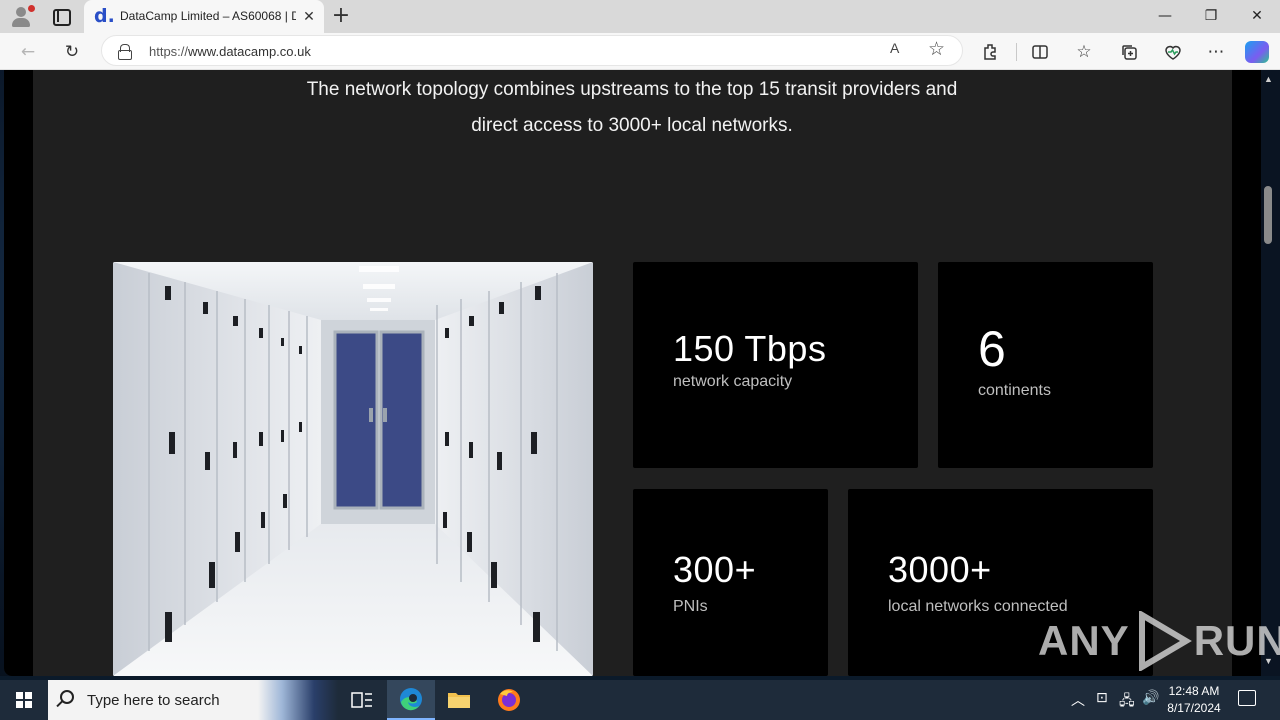 The height and width of the screenshot is (720, 1280). What do you see at coordinates (1084, 640) in the screenshot?
I see `watermark-left-text: ANY` at bounding box center [1084, 640].